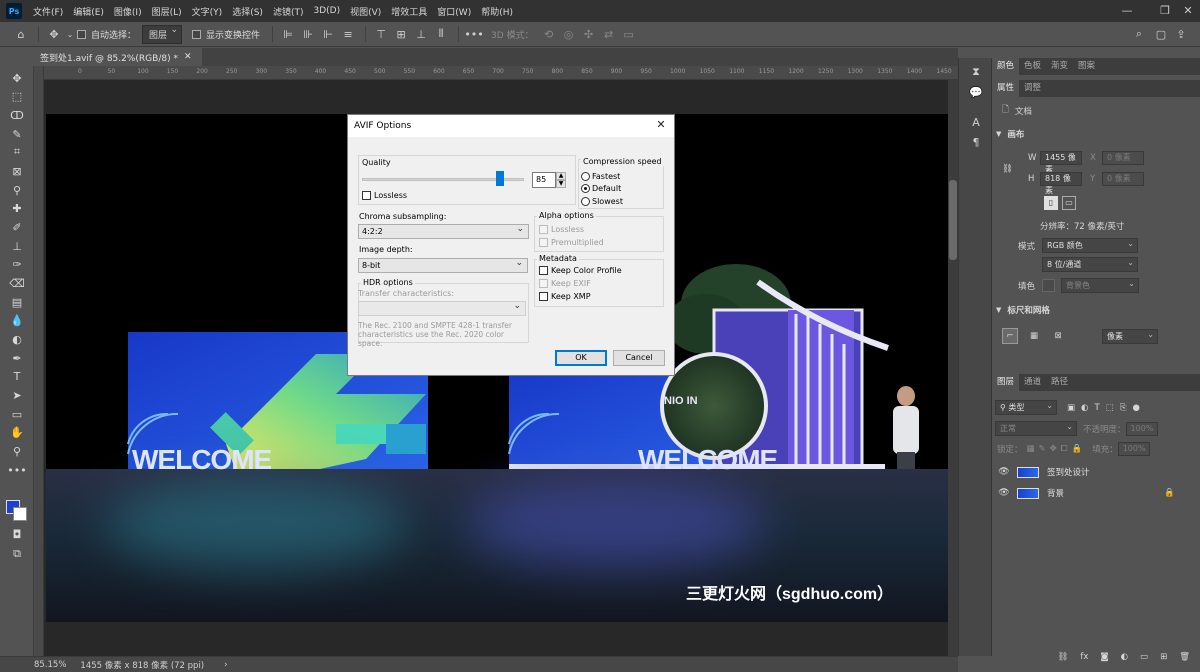 The width and height of the screenshot is (1200, 672). Describe the element at coordinates (1127, 11) in the screenshot. I see `minimize-icon: —` at that location.